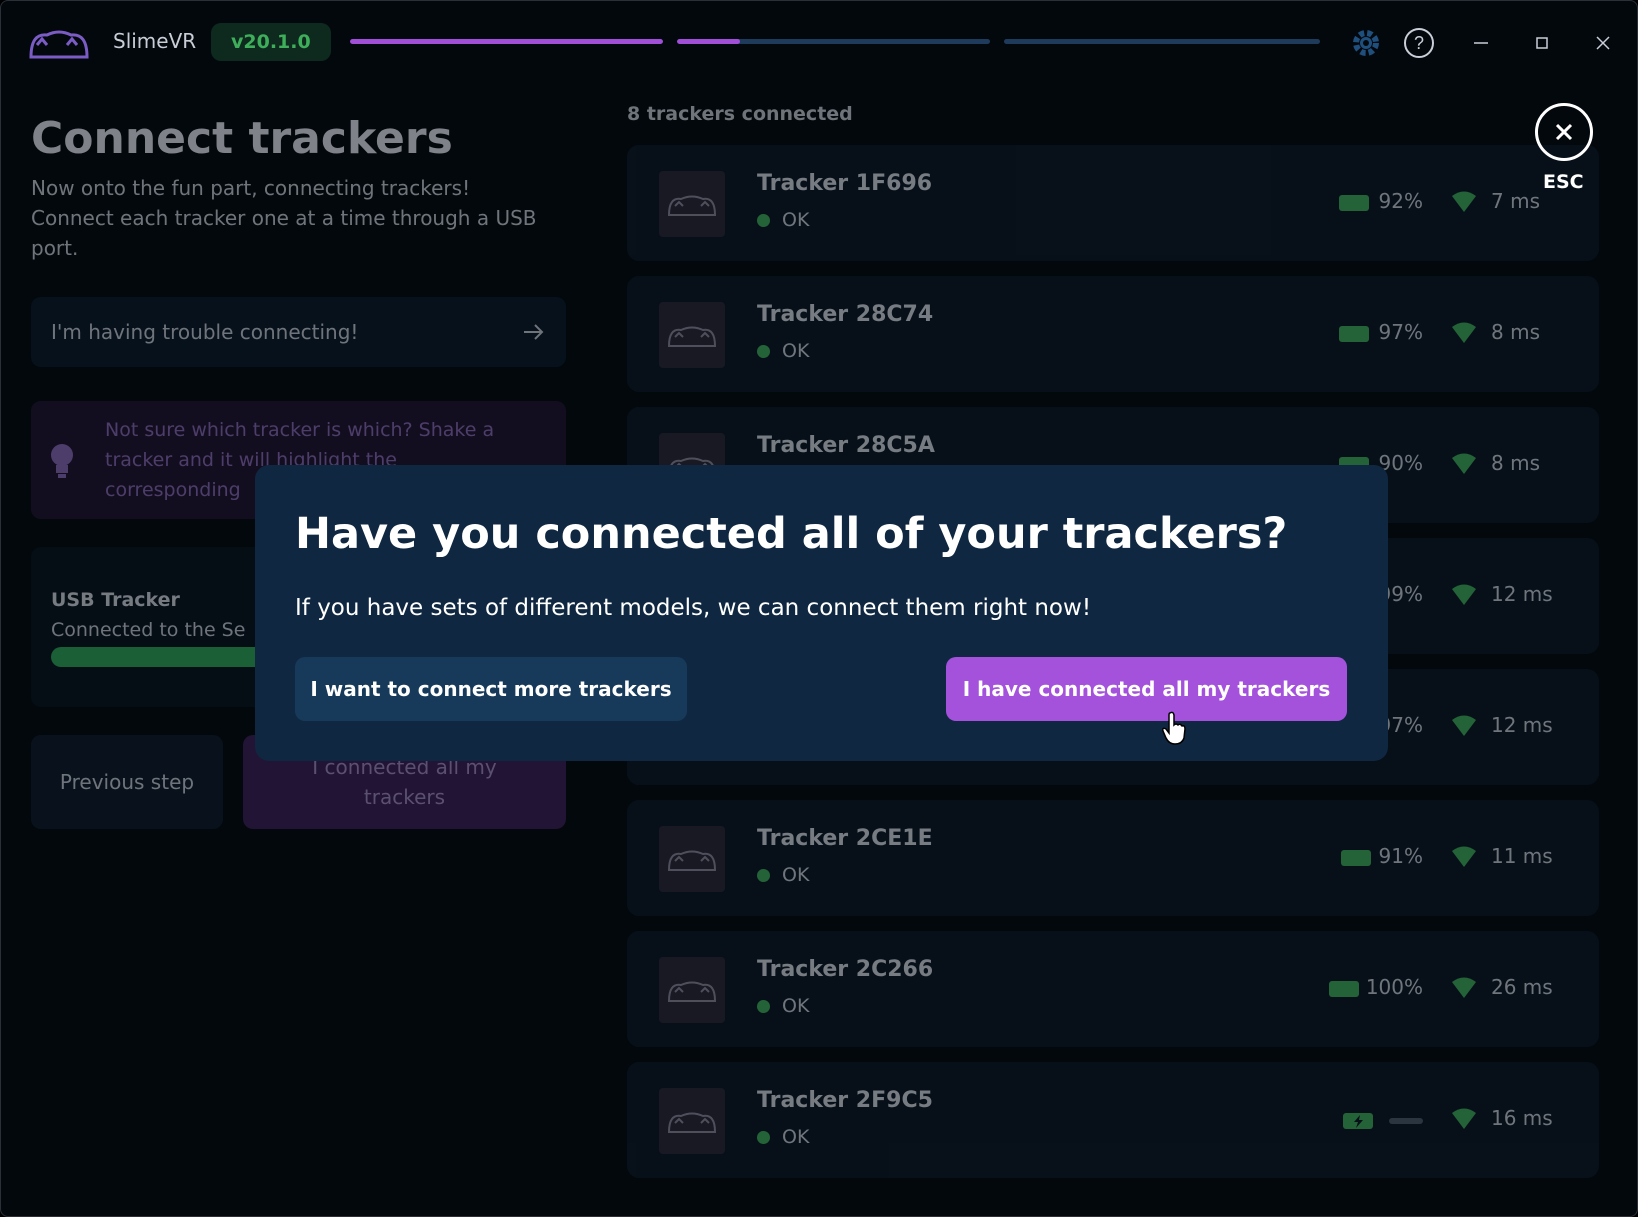 This screenshot has height=1217, width=1638. Describe the element at coordinates (1515, 201) in the screenshot. I see `tracker-ping: 7 ms` at that location.